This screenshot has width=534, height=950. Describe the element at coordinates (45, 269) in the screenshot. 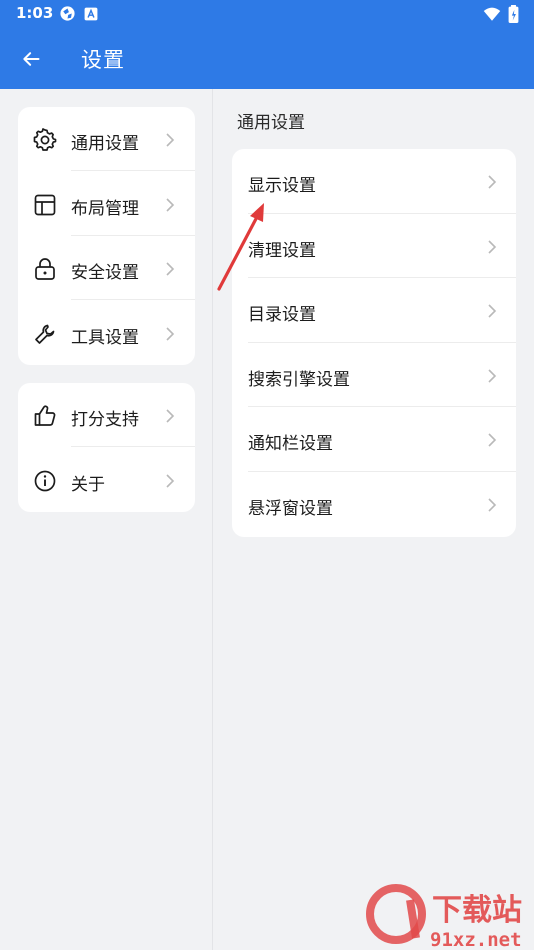

I see `lock-icon` at that location.